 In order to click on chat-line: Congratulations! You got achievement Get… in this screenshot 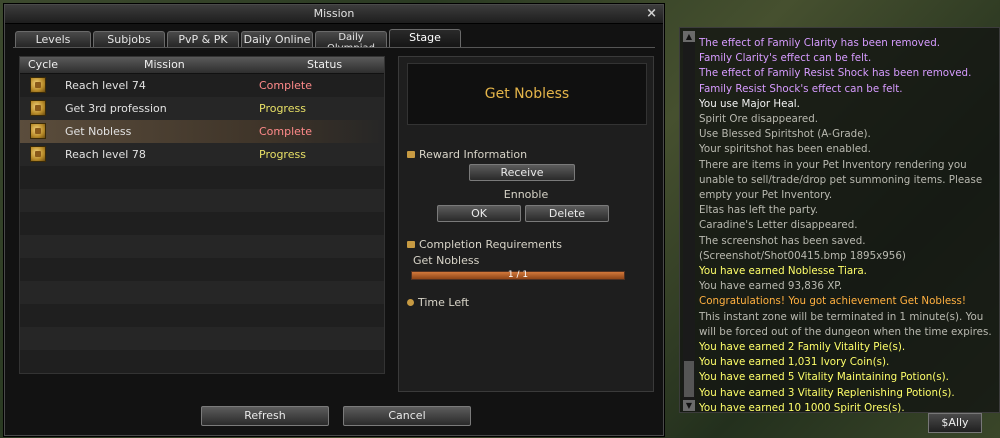, I will do `click(833, 301)`.